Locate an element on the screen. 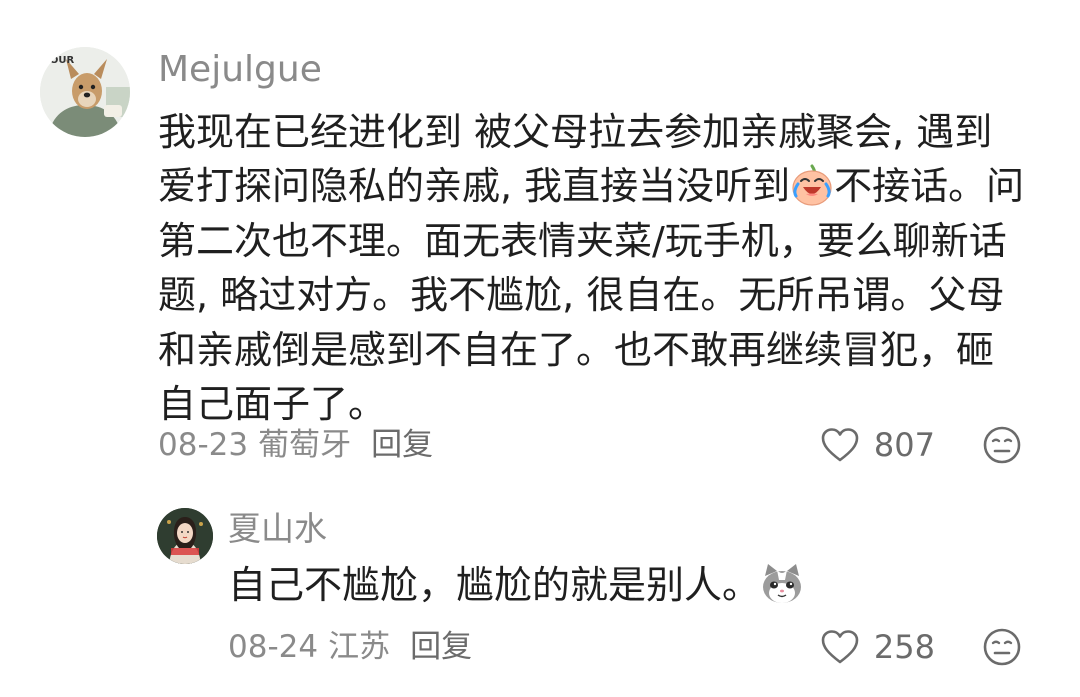 The width and height of the screenshot is (1080, 697). comment-text-line: 我现在已经进化到 被父母拉去参加亲戚聚会, 遇到 is located at coordinates (575, 132).